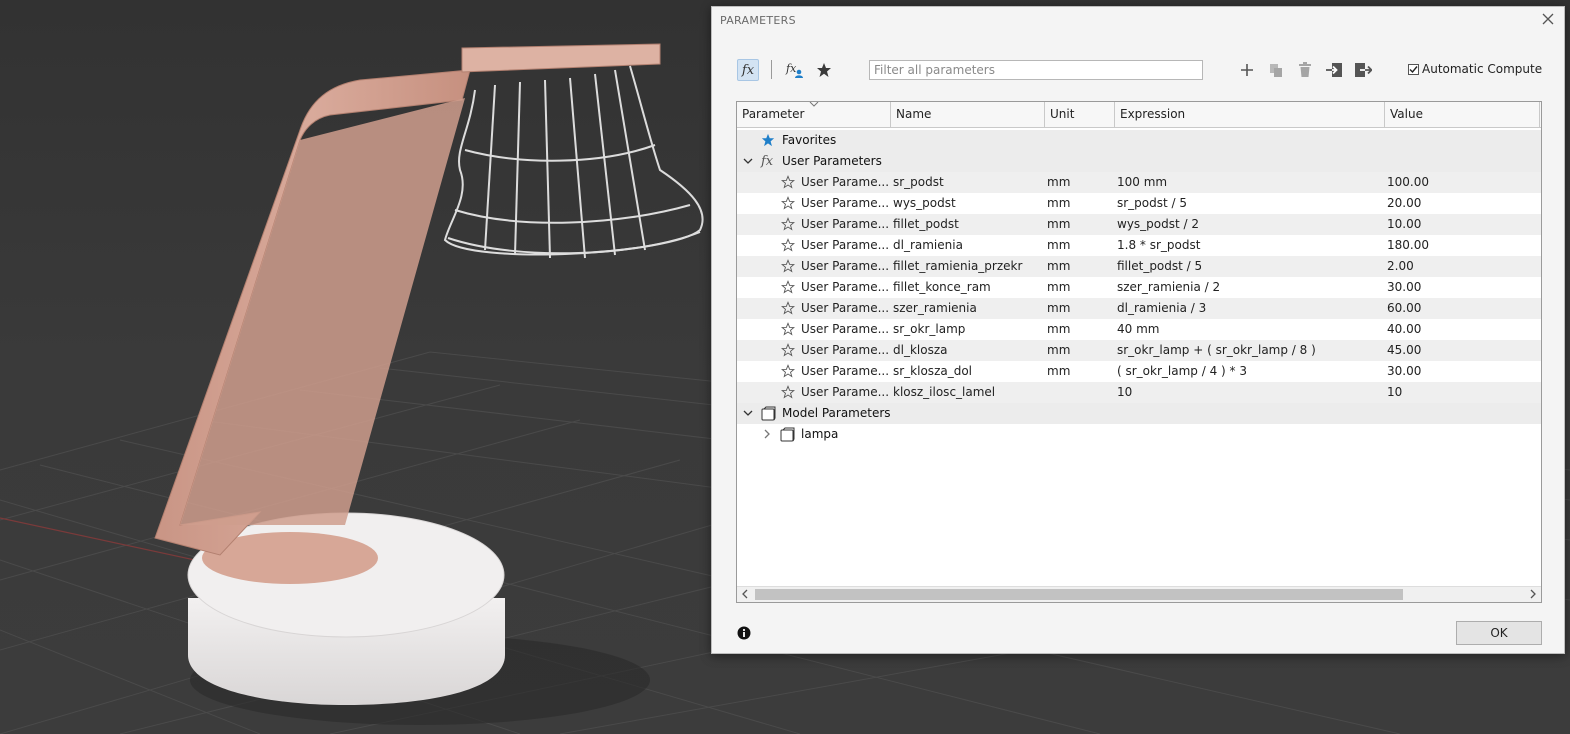  I want to click on trash-icon, so click(1305, 70).